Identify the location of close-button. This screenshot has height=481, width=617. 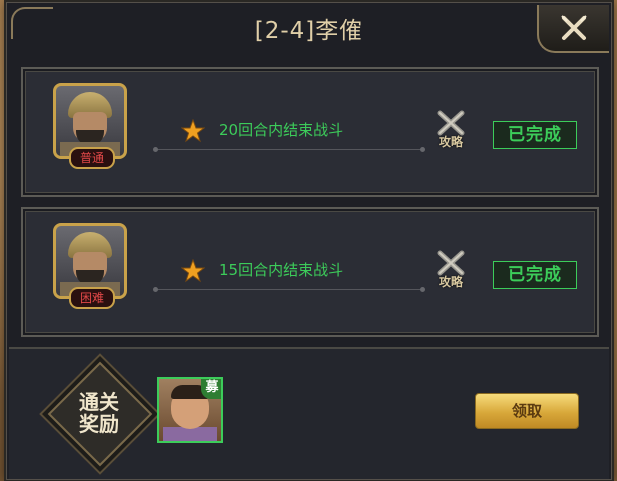
(573, 29).